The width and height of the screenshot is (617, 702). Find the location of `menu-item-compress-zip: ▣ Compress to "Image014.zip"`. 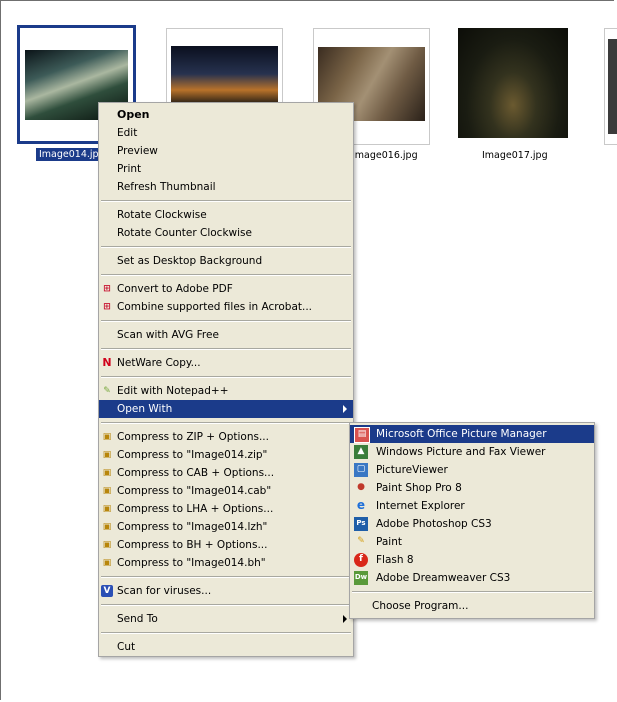

menu-item-compress-zip: ▣ Compress to "Image014.zip" is located at coordinates (226, 455).